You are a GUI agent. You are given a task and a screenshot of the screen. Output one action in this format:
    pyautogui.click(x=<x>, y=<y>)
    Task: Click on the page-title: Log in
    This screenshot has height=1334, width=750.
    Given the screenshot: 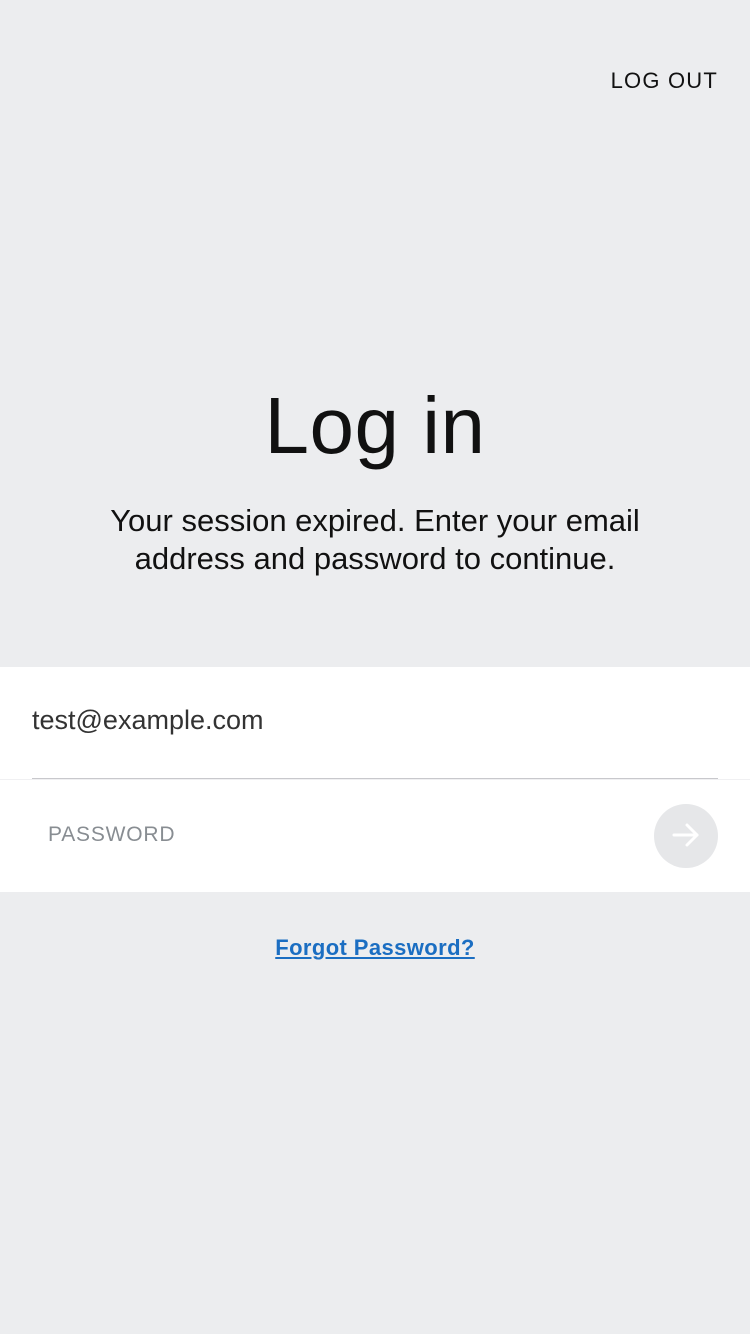 What is the action you would take?
    pyautogui.click(x=375, y=425)
    